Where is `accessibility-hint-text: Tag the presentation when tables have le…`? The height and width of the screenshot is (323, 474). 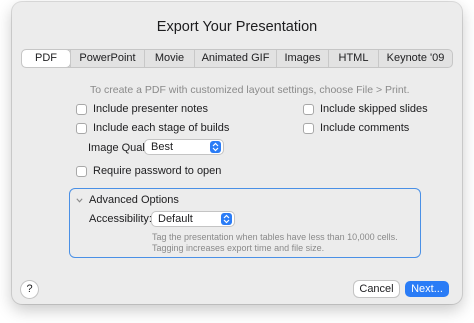 accessibility-hint-text: Tag the presentation when tables have le… is located at coordinates (275, 242).